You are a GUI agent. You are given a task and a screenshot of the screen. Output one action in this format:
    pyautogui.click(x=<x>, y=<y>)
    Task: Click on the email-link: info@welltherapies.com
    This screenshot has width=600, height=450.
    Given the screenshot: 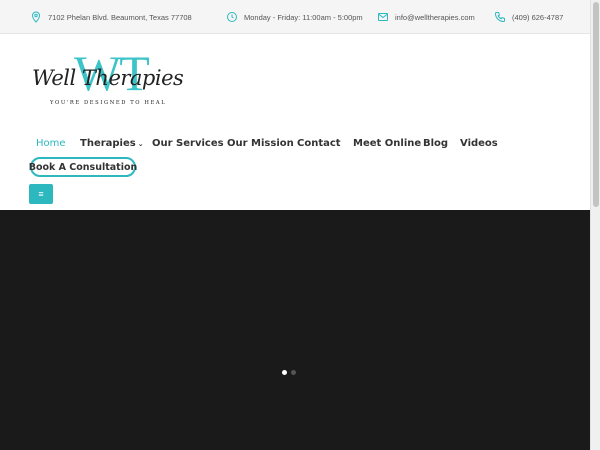 What is the action you would take?
    pyautogui.click(x=435, y=17)
    